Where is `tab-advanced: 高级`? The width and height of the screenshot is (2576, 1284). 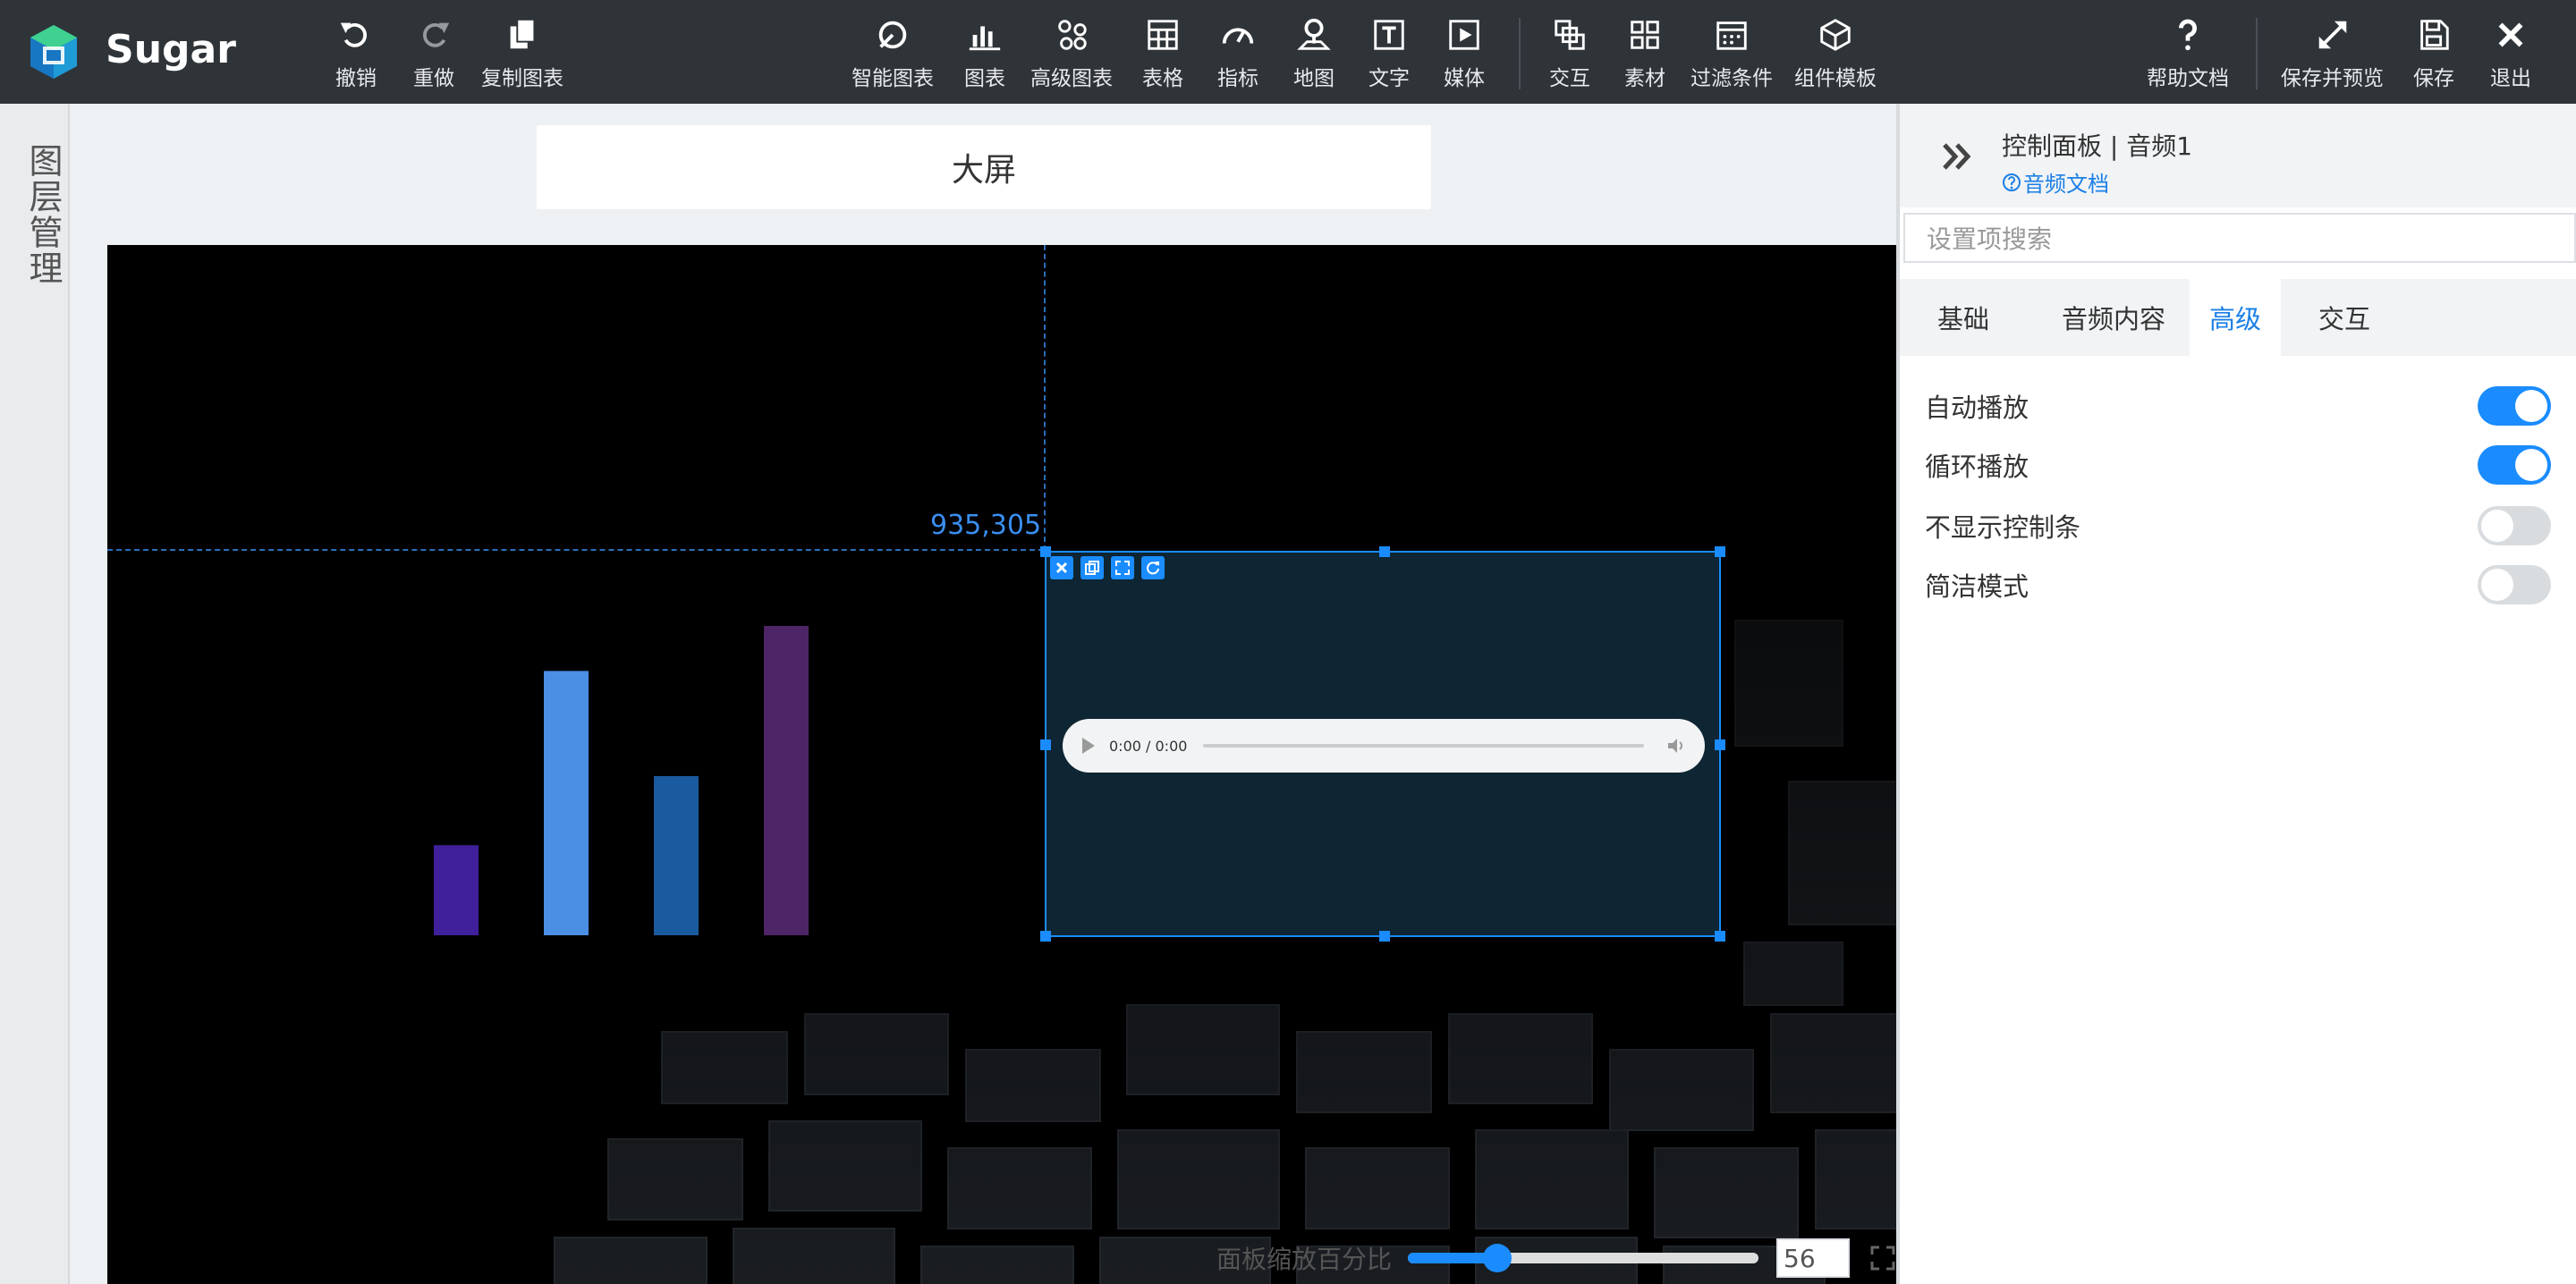 tab-advanced: 高级 is located at coordinates (2235, 317).